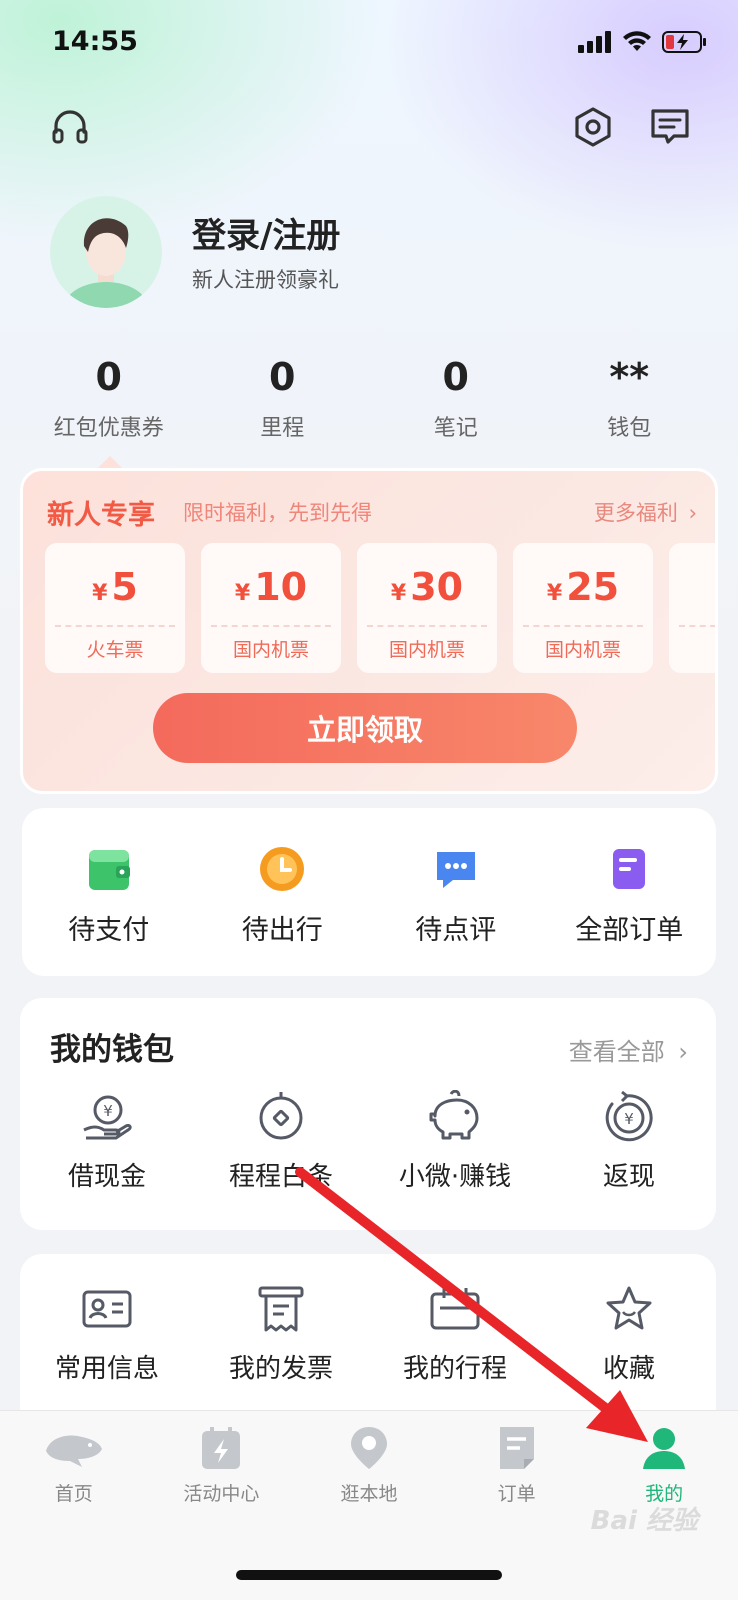 The height and width of the screenshot is (1600, 738). I want to click on tab-explore-local: 逛本地, so click(369, 1464).